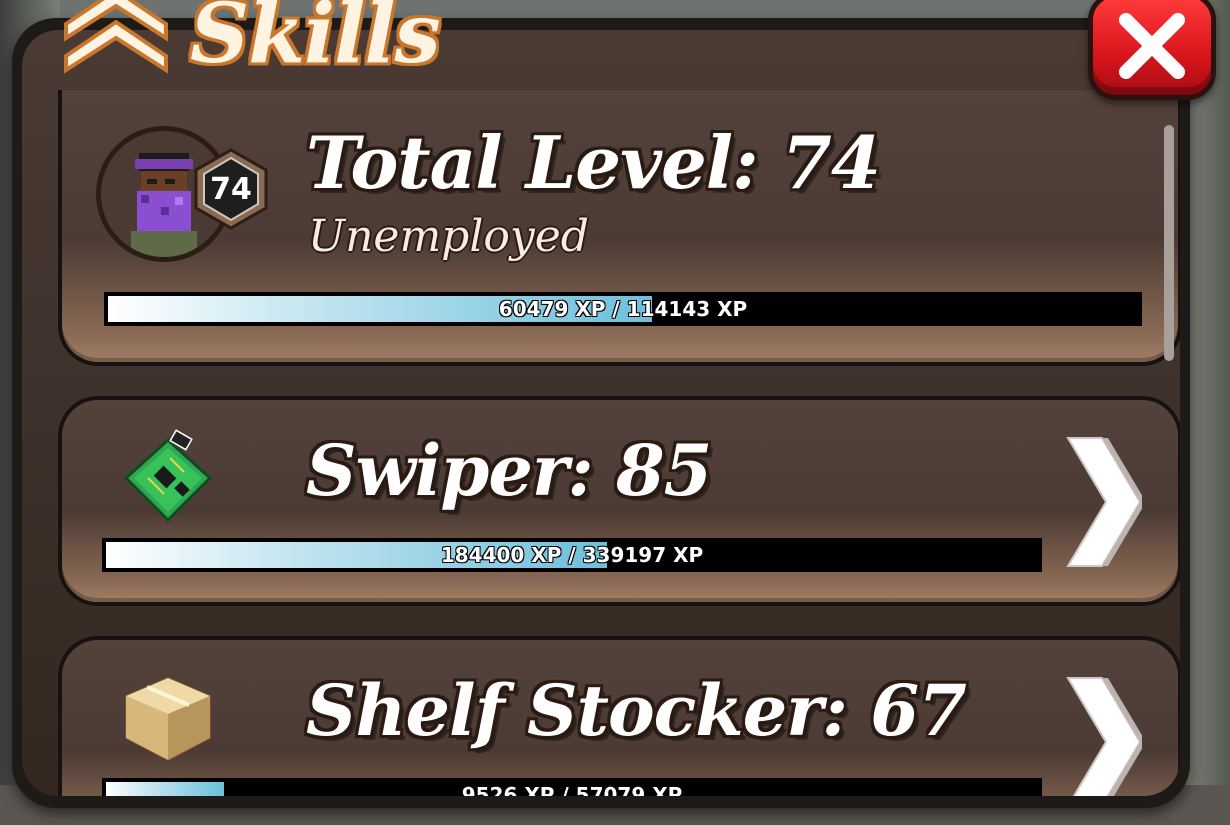  What do you see at coordinates (593, 162) in the screenshot?
I see `total-level-heading: Total Level: 74` at bounding box center [593, 162].